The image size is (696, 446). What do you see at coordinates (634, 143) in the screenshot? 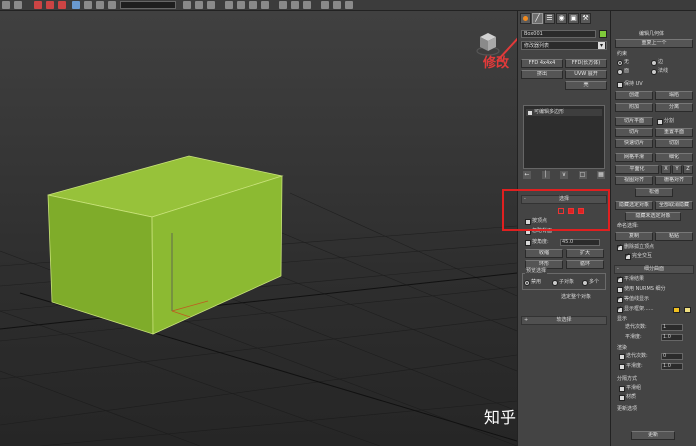
I see `quickslice-button: 快速切片` at bounding box center [634, 143].